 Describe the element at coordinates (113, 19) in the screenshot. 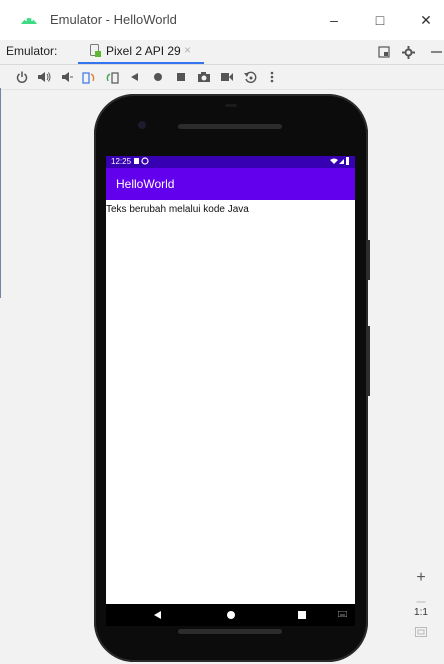

I see `window-title: Emulator - HelloWorld` at that location.